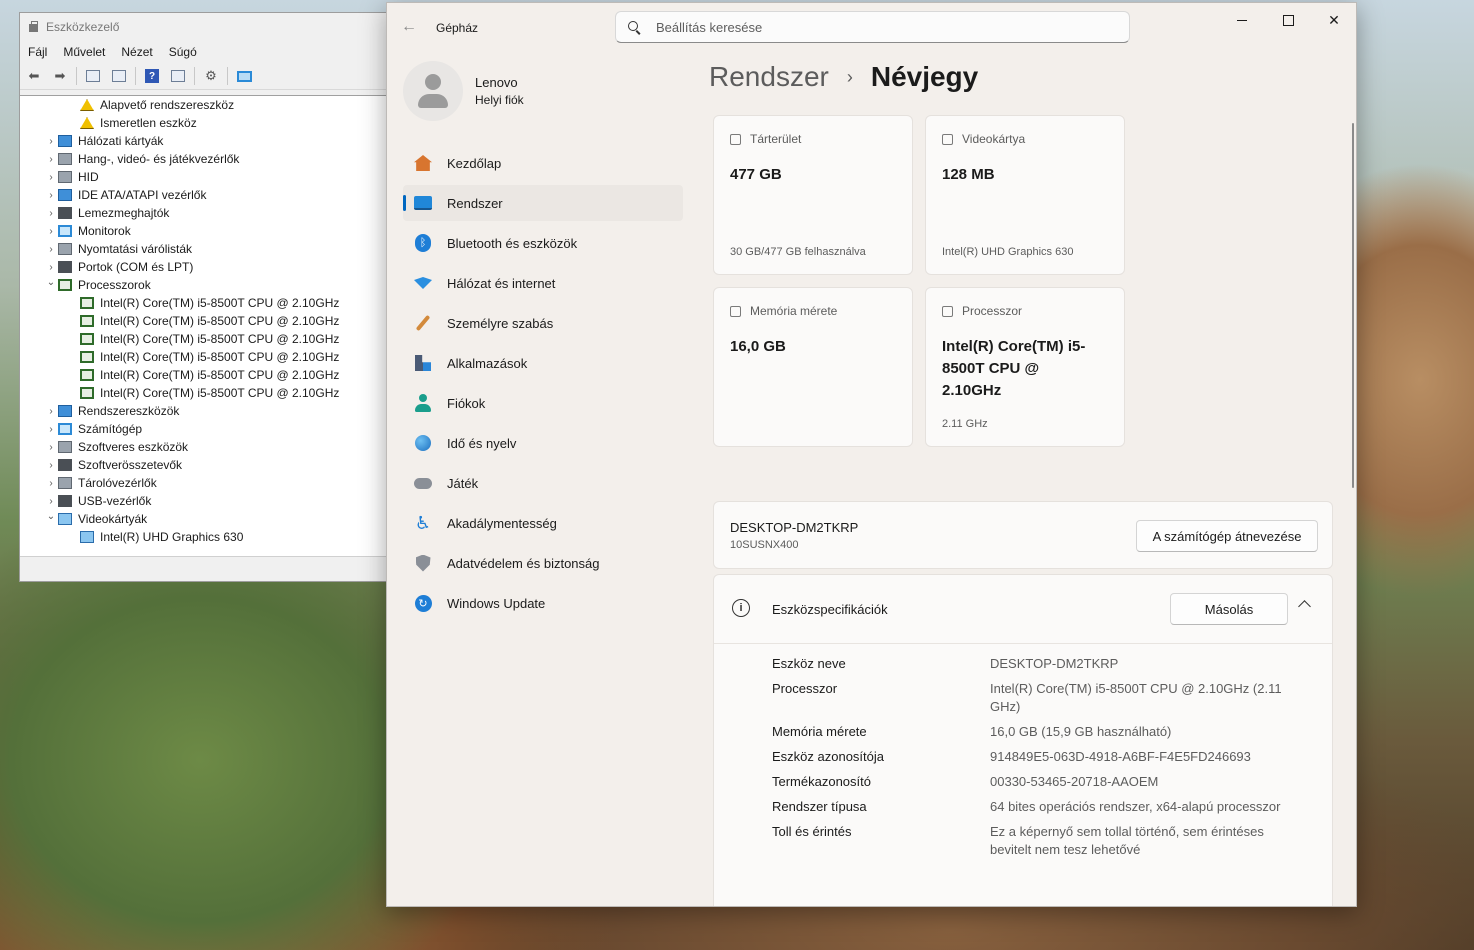  I want to click on maximize-button, so click(1288, 20).